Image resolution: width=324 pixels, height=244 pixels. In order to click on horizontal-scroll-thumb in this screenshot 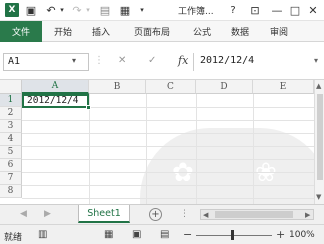, I will do `click(254, 214)`.